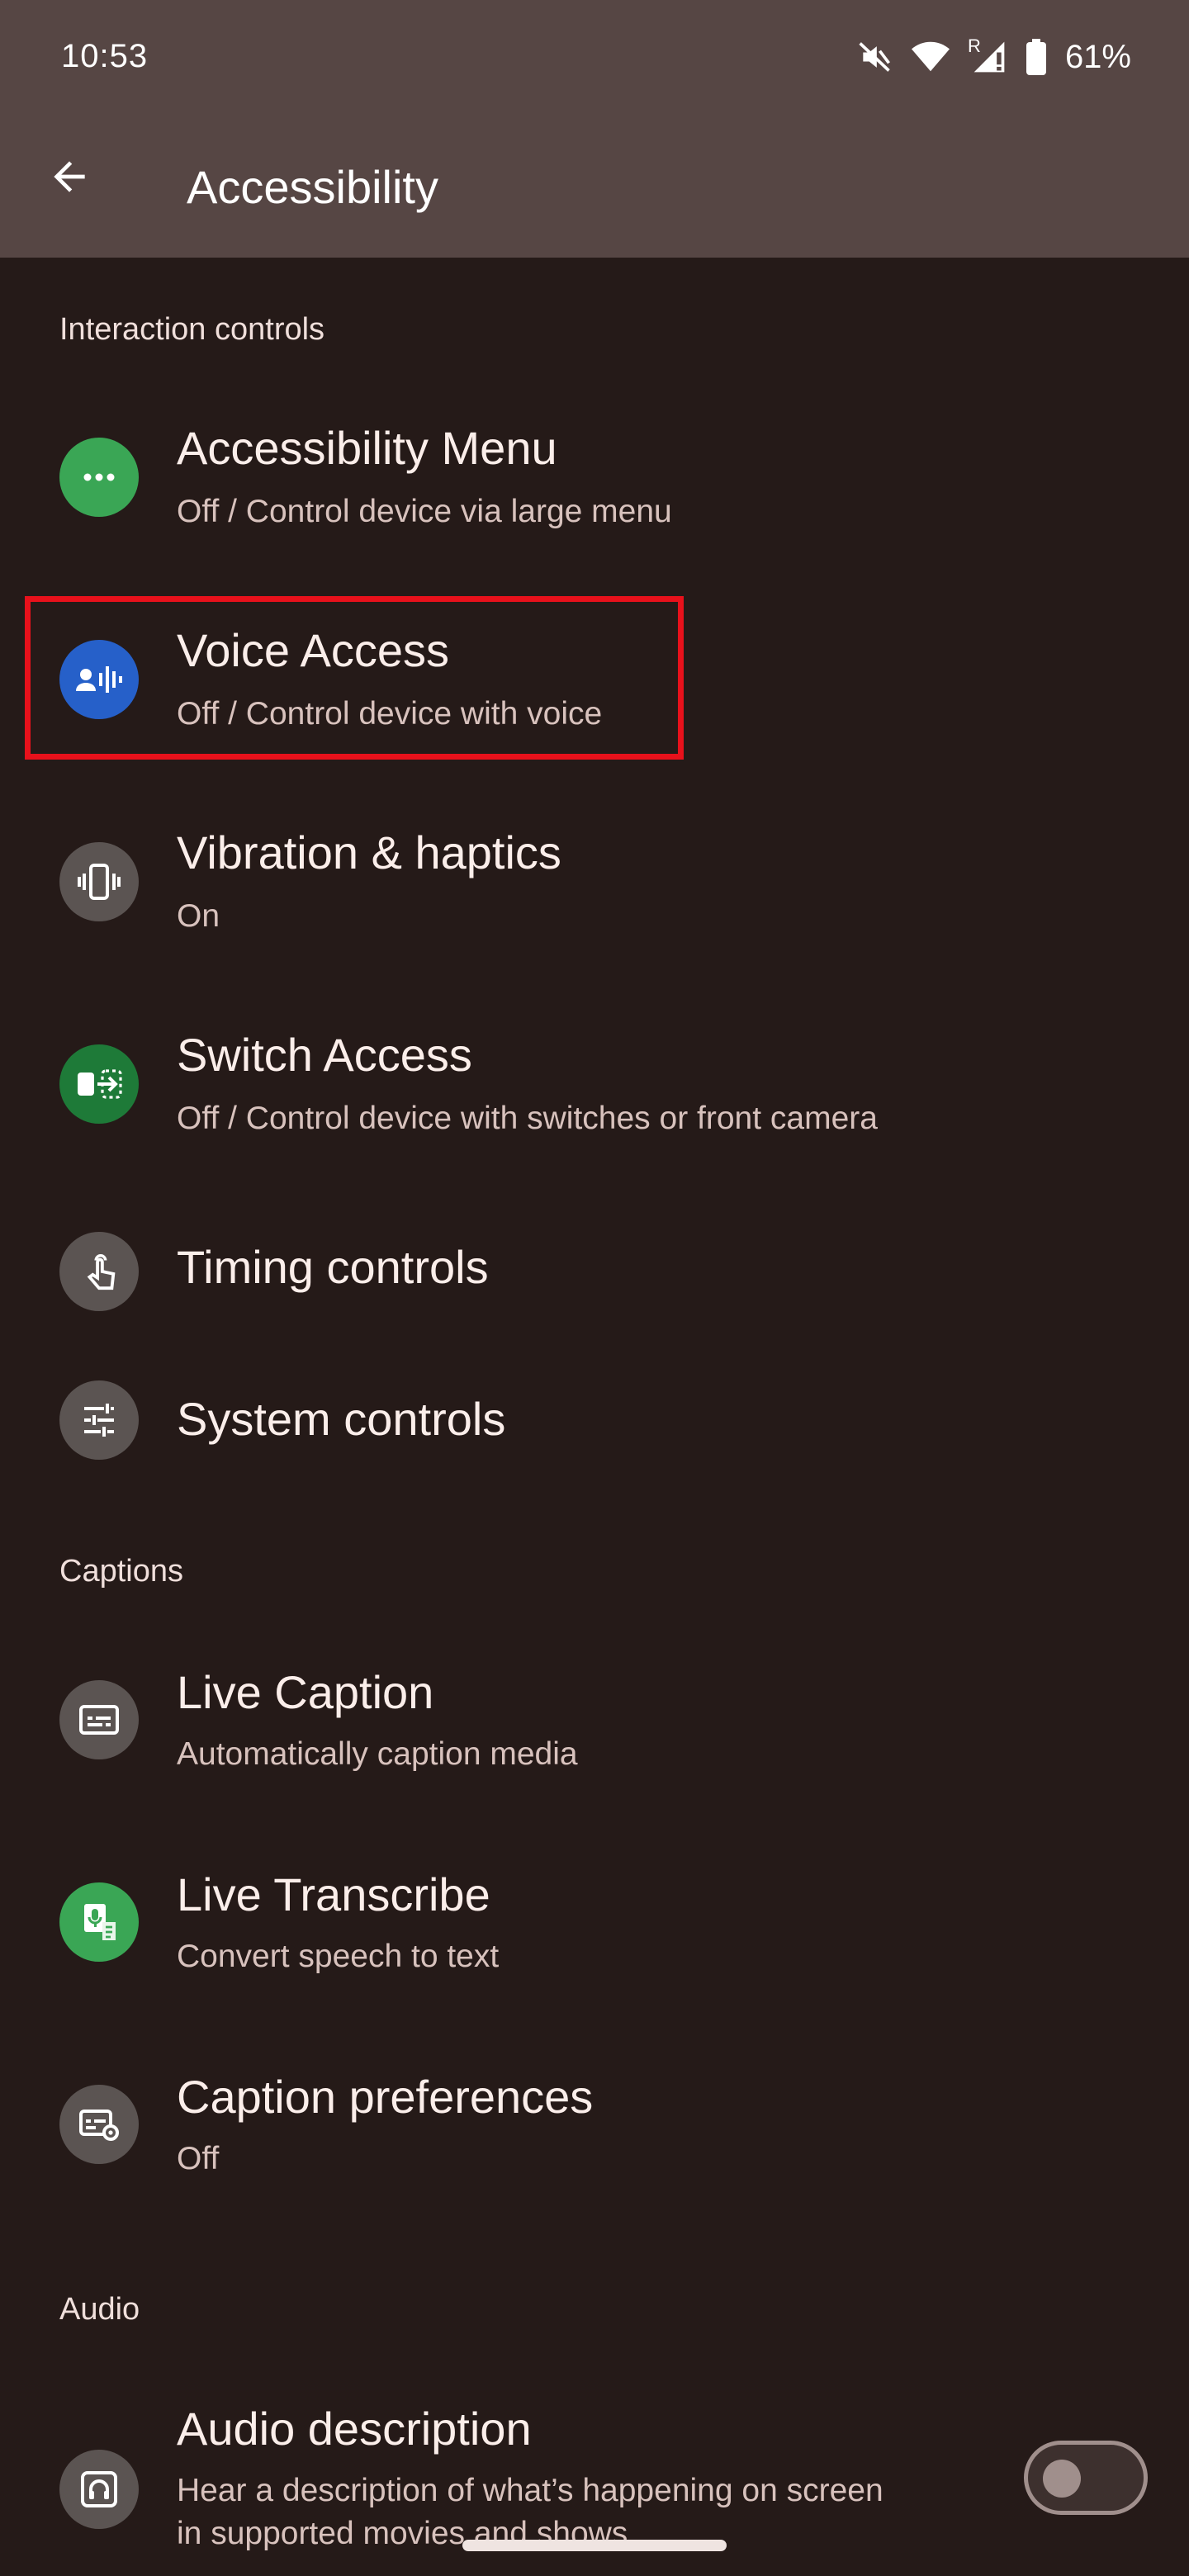  I want to click on back-button, so click(69, 177).